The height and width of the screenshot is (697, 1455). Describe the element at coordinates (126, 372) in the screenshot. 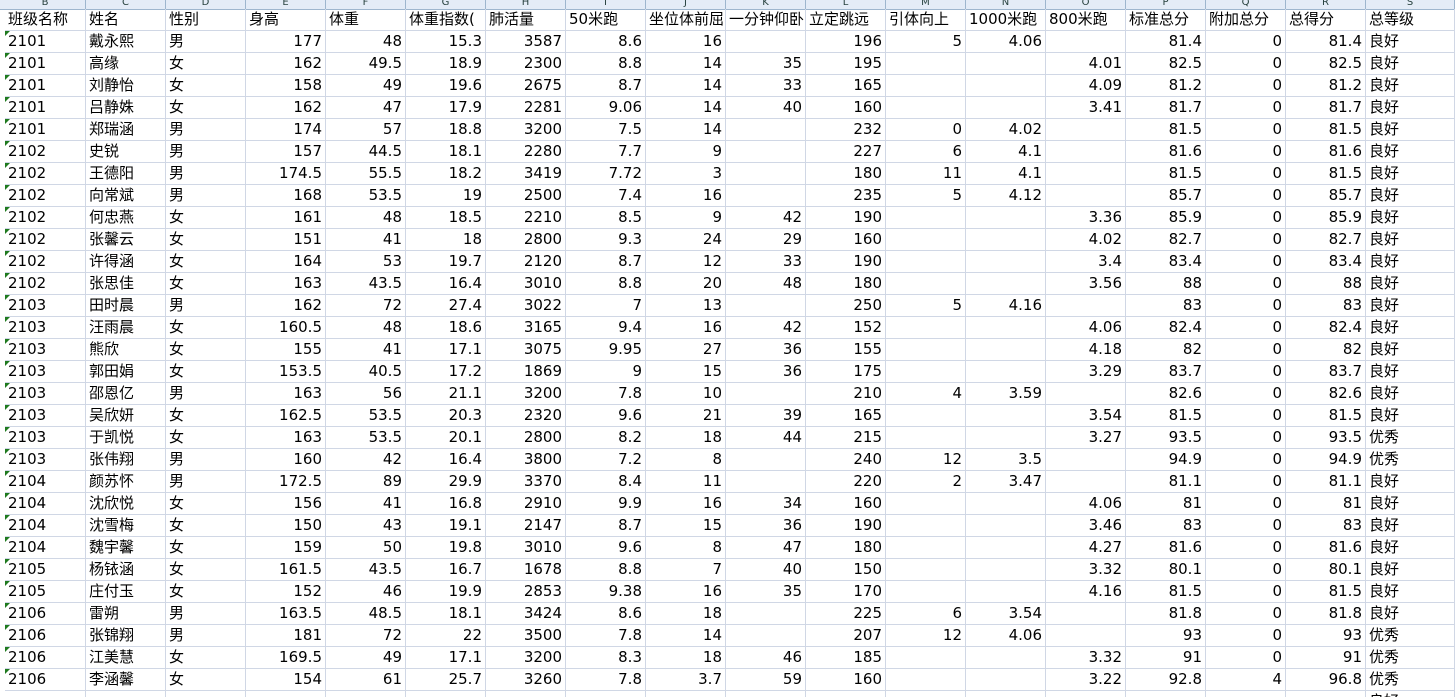

I see `cell: 郭田娟` at that location.